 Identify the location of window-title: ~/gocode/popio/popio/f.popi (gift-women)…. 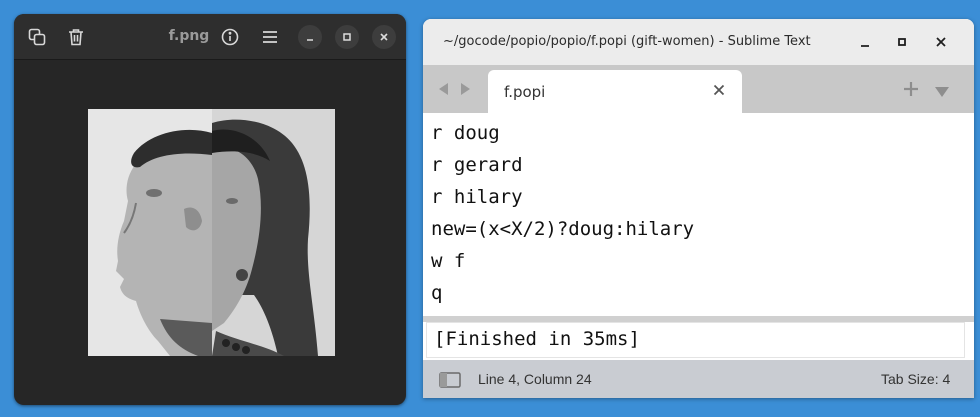
(627, 41).